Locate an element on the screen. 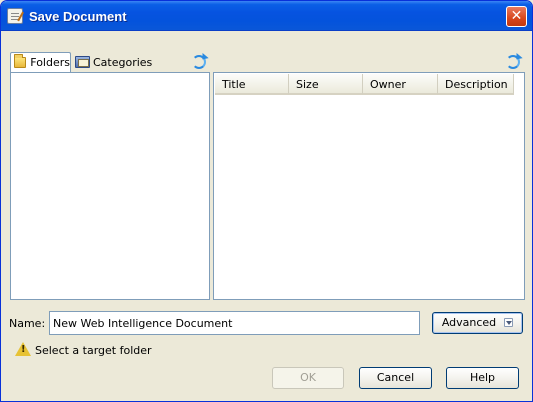 The image size is (533, 402). warning-icon-mark: ! is located at coordinates (23, 349).